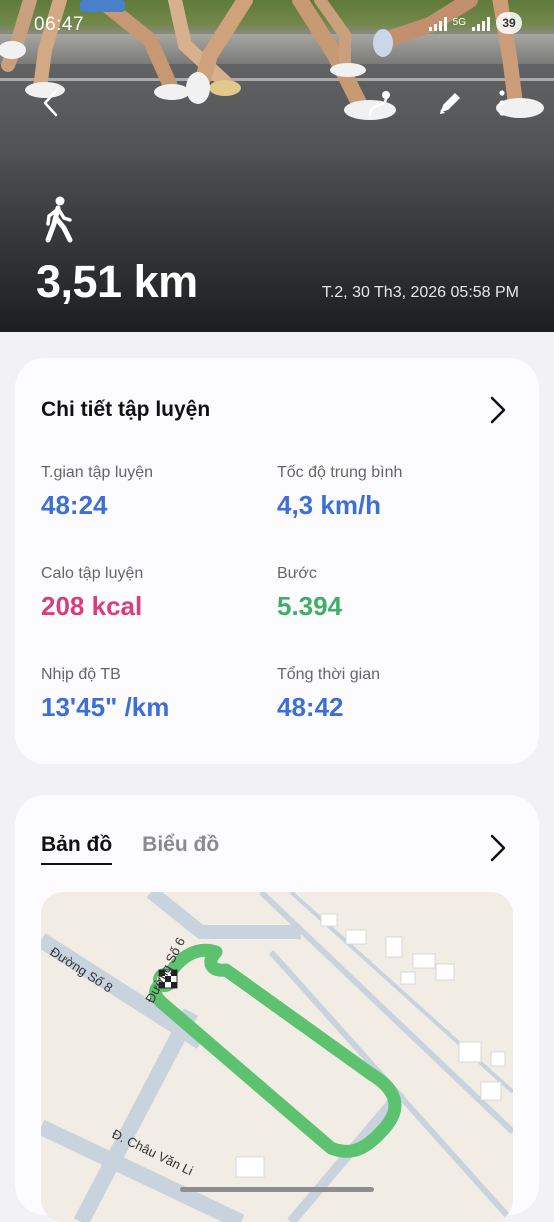  I want to click on signal-icon, so click(437, 23).